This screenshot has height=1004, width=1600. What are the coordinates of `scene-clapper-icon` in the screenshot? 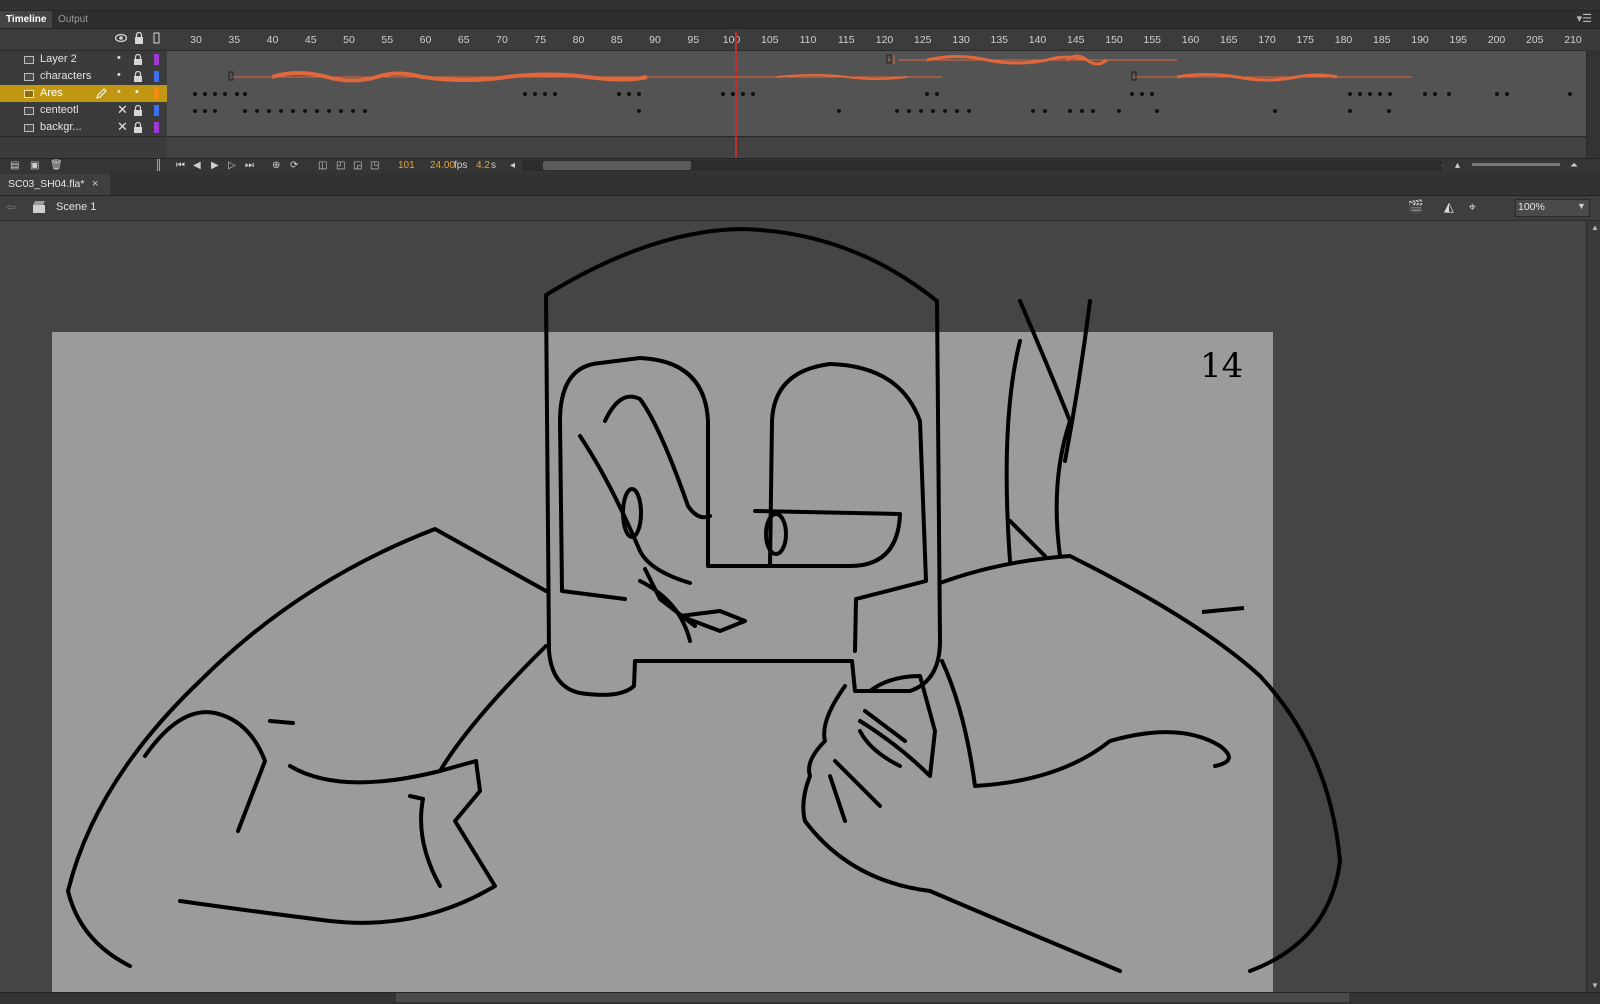 It's located at (39, 207).